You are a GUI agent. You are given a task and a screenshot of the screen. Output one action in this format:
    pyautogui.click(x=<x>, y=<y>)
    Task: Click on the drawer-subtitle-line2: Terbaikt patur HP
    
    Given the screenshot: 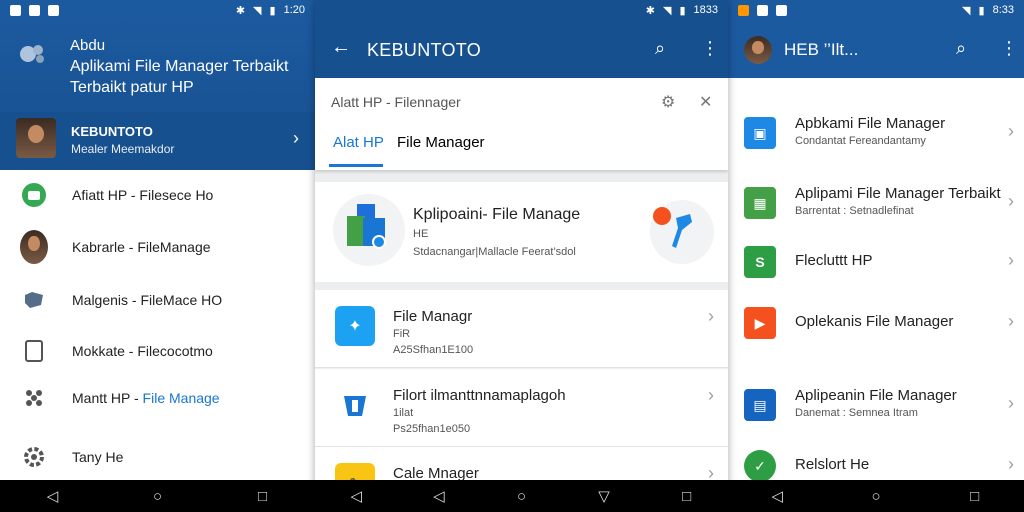 What is the action you would take?
    pyautogui.click(x=132, y=87)
    